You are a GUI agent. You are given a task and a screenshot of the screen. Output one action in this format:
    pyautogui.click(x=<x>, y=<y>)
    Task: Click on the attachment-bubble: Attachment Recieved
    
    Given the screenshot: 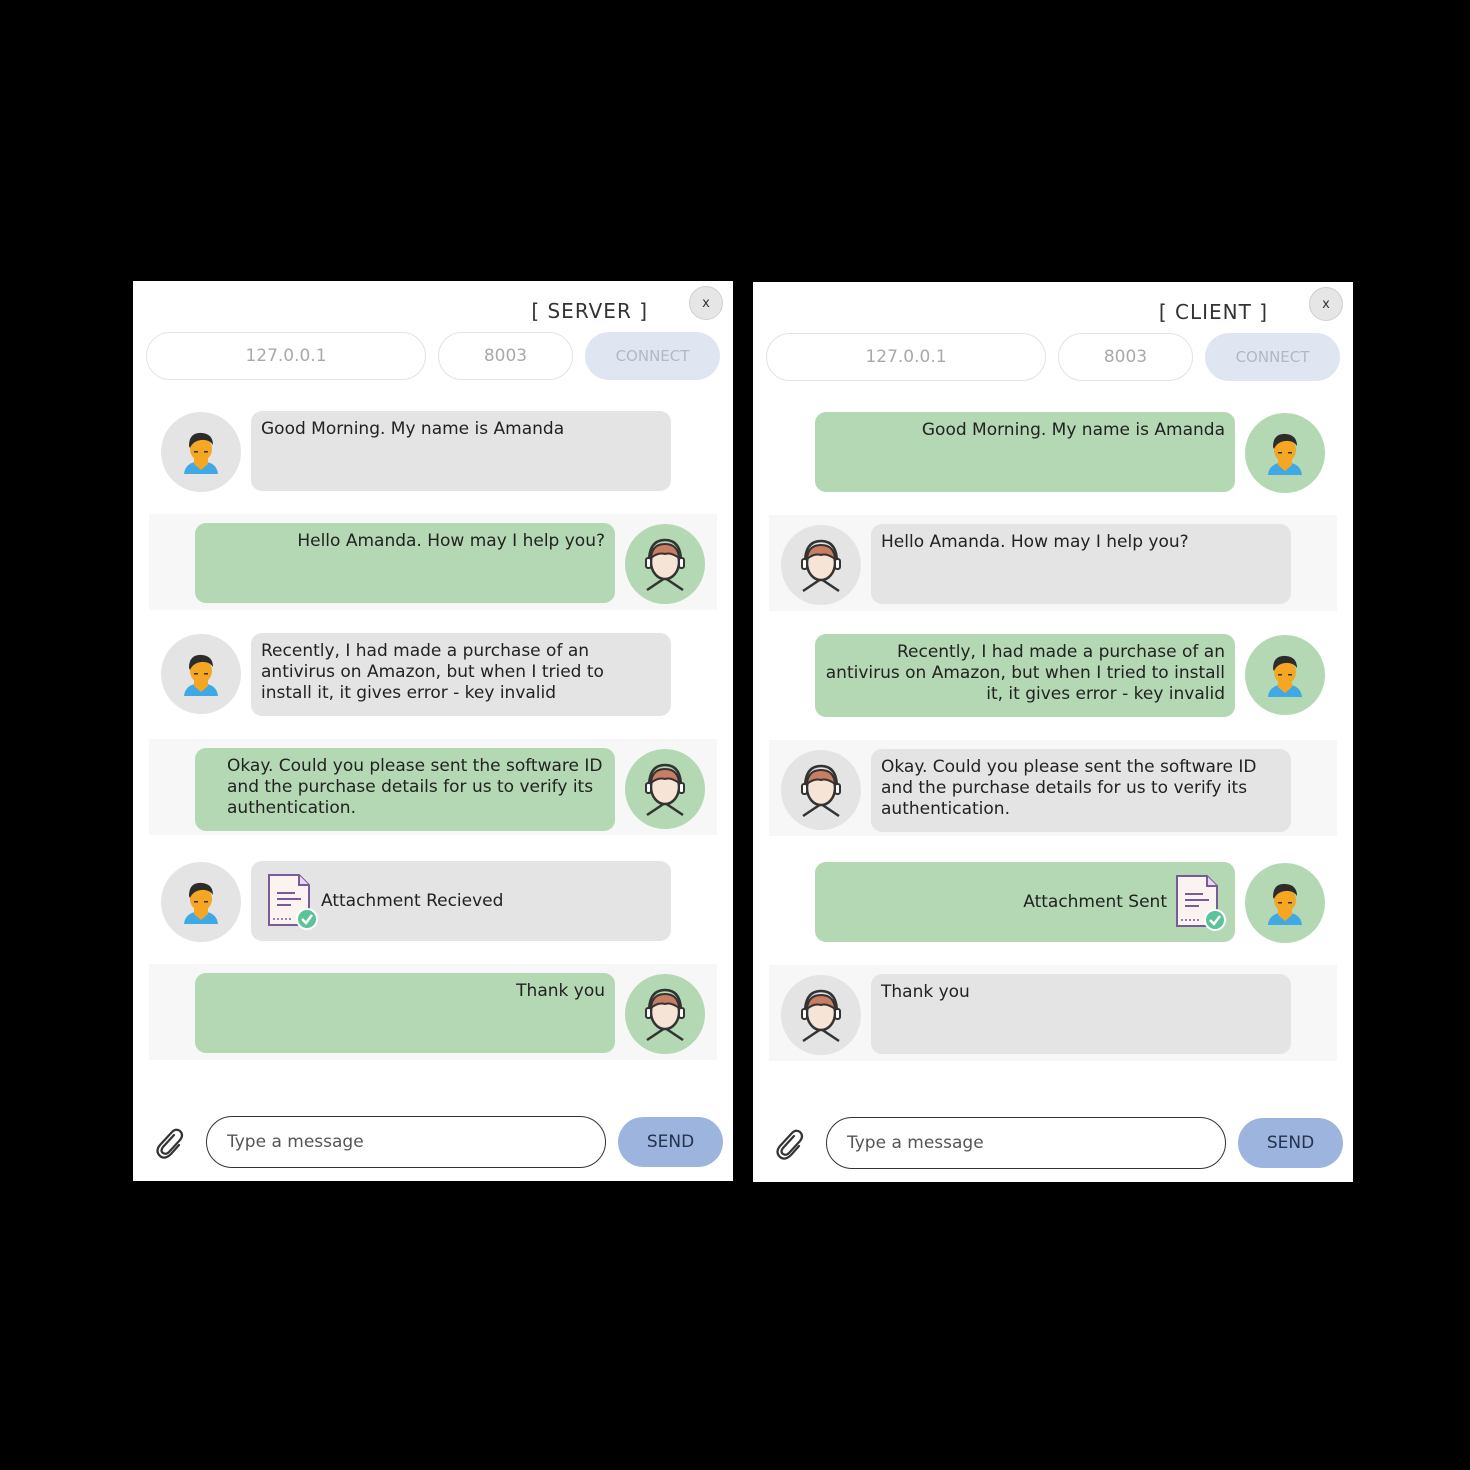 What is the action you would take?
    pyautogui.click(x=461, y=901)
    